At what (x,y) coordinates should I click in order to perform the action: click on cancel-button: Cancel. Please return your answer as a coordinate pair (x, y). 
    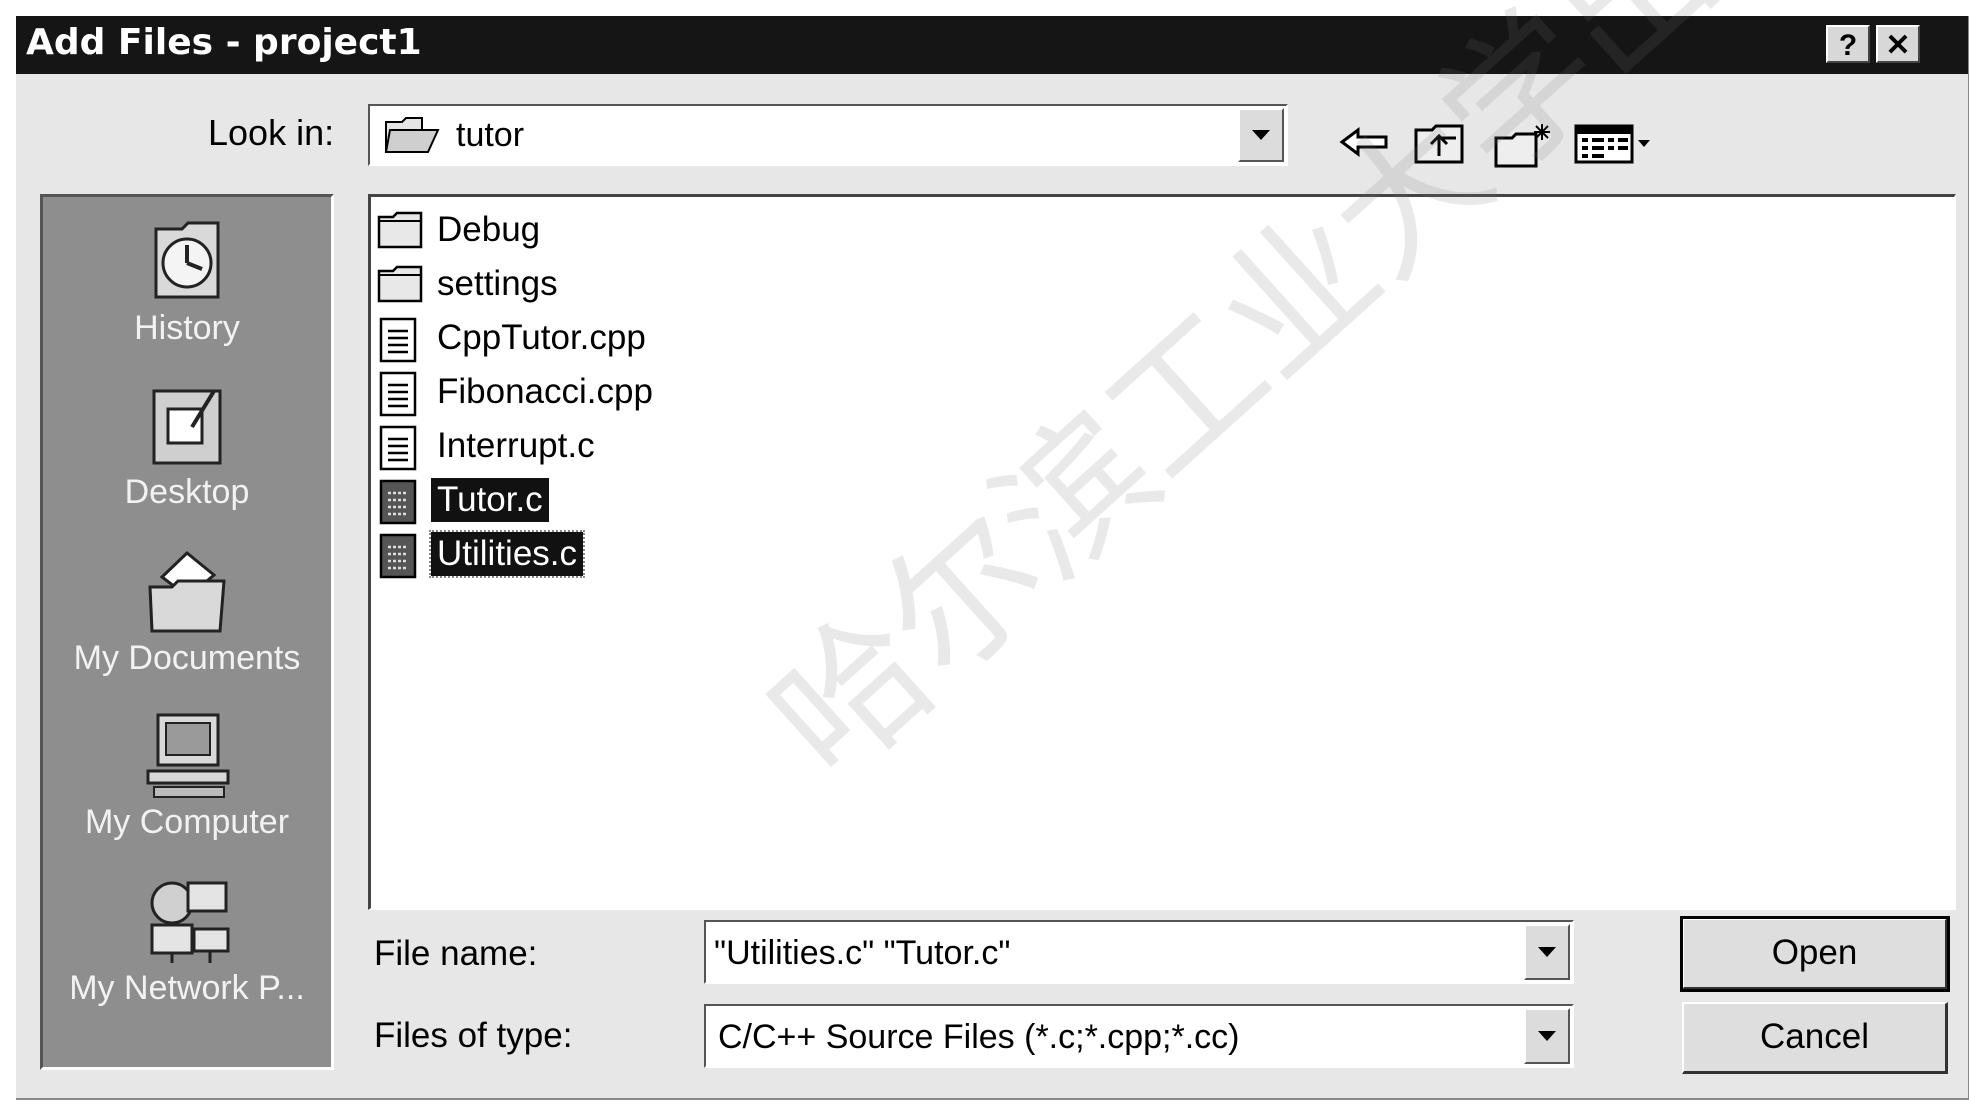
    Looking at the image, I should click on (1815, 1038).